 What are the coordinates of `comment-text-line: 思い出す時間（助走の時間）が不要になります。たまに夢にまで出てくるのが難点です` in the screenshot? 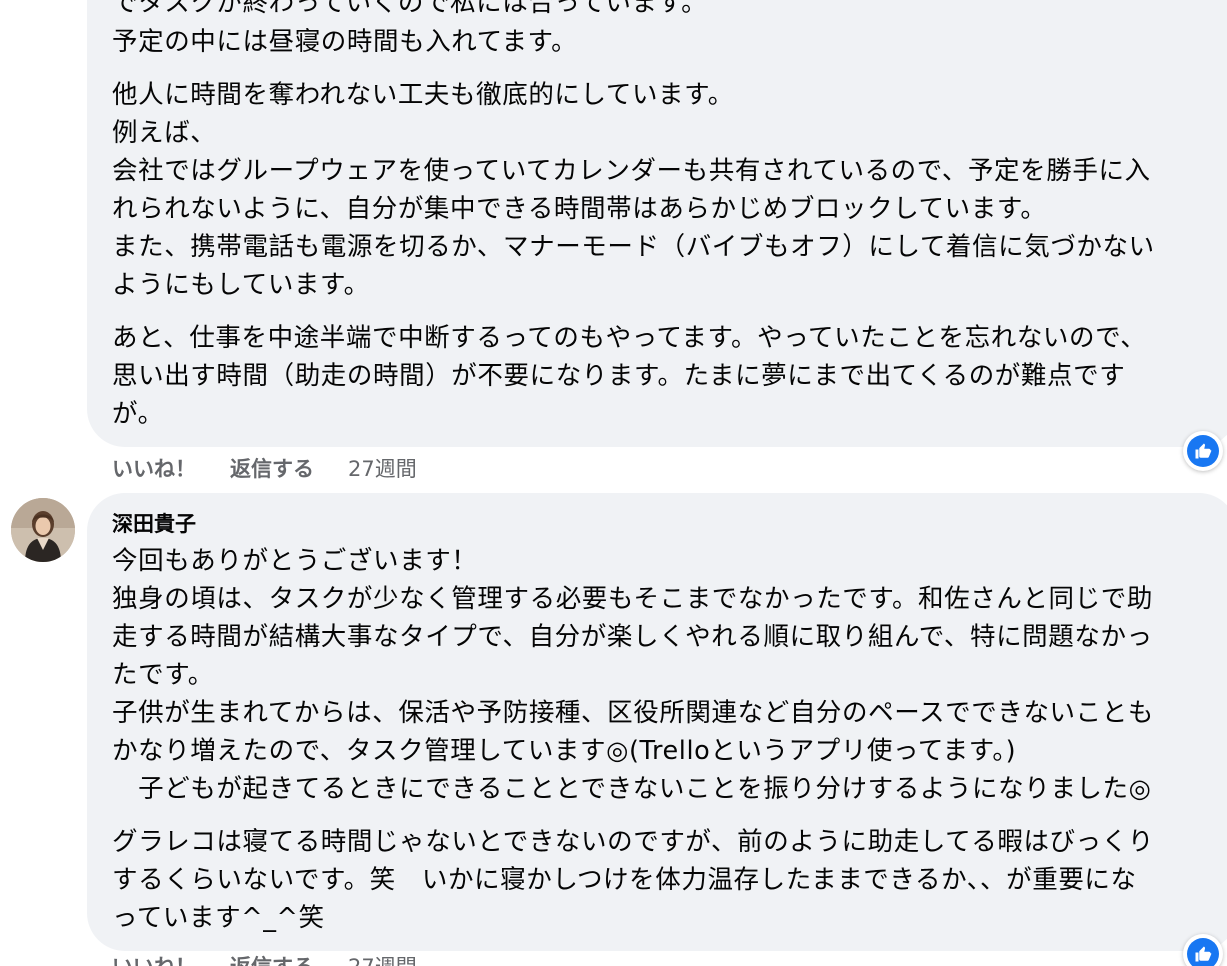 It's located at (619, 376).